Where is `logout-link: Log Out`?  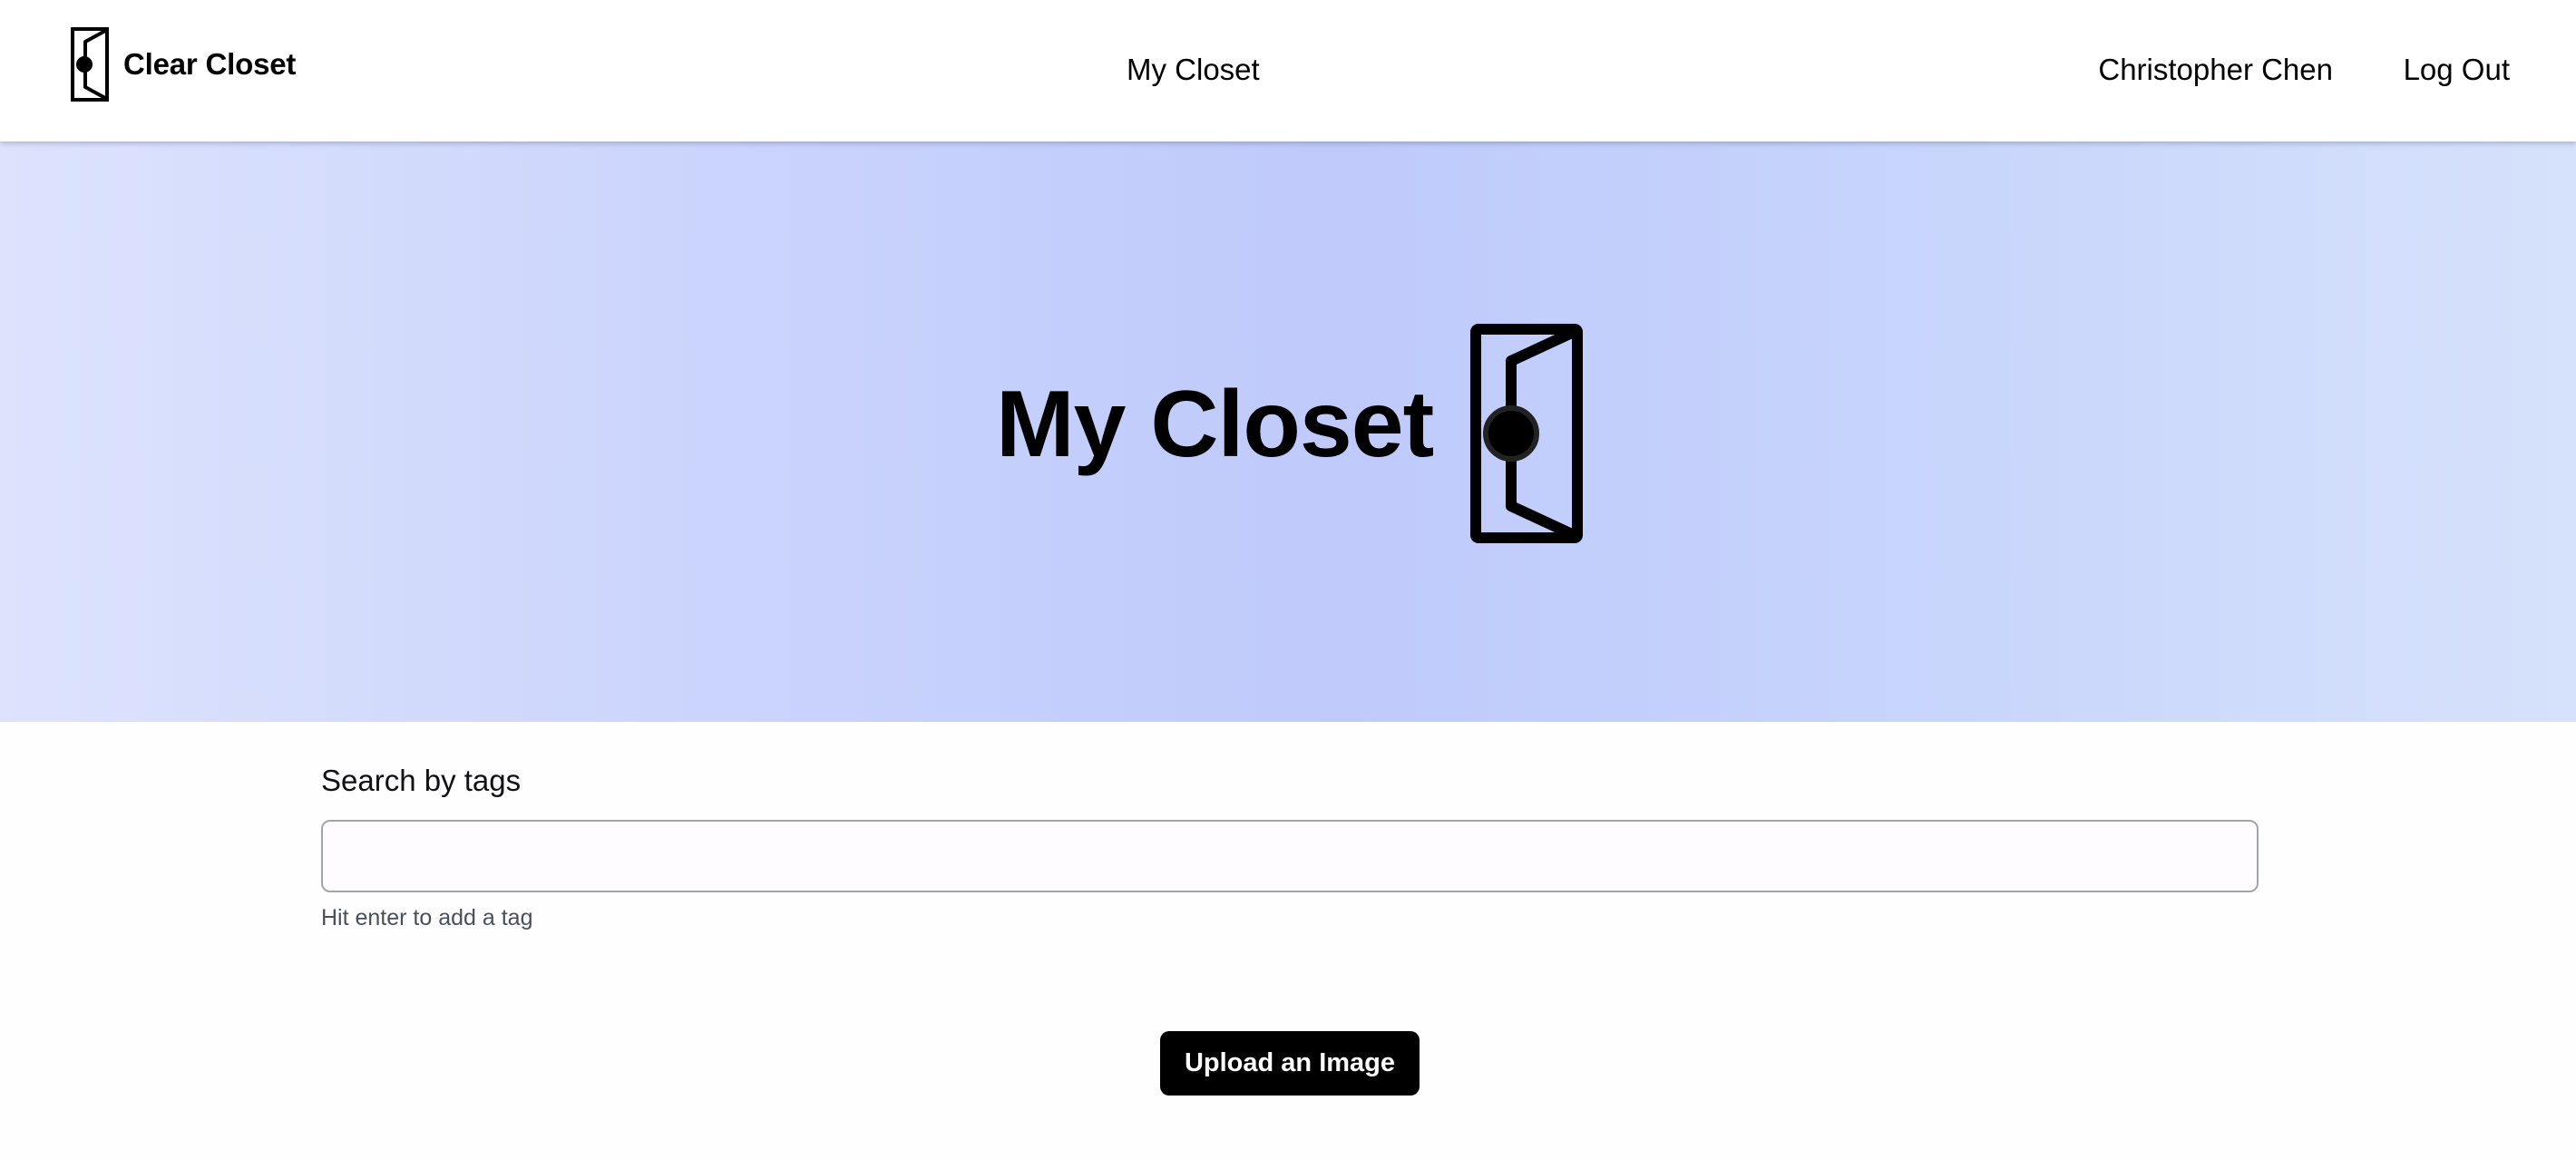 logout-link: Log Out is located at coordinates (2457, 70).